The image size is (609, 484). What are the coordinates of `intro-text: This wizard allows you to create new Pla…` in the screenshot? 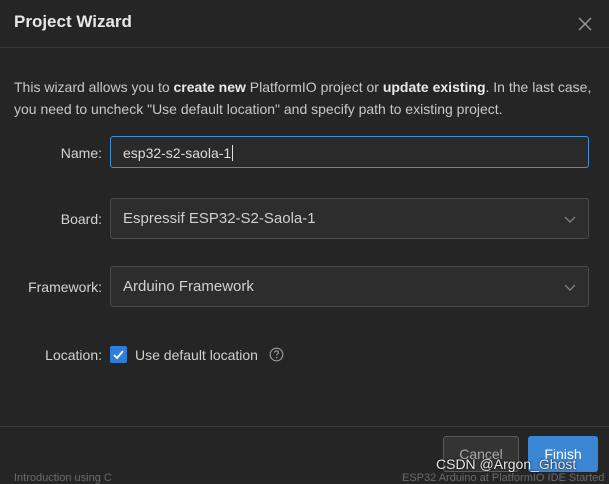 It's located at (303, 98).